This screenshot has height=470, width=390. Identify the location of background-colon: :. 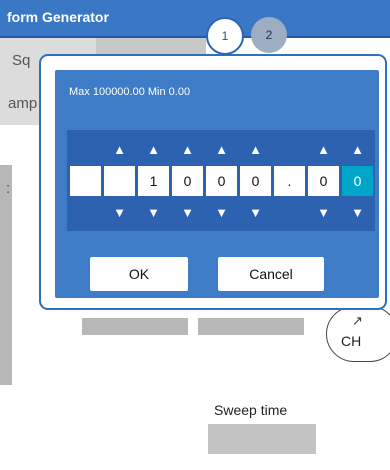
(8, 188).